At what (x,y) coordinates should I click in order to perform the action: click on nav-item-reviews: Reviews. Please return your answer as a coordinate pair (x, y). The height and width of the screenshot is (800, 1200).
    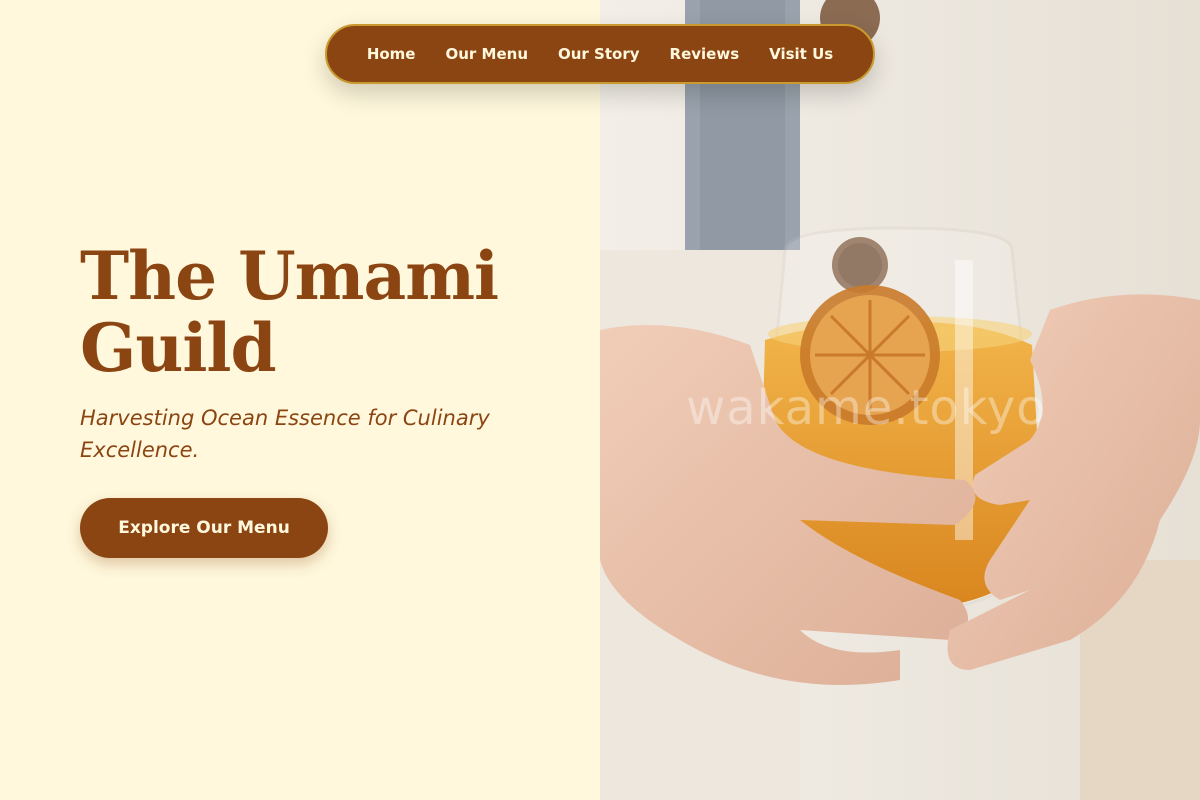
    Looking at the image, I should click on (705, 54).